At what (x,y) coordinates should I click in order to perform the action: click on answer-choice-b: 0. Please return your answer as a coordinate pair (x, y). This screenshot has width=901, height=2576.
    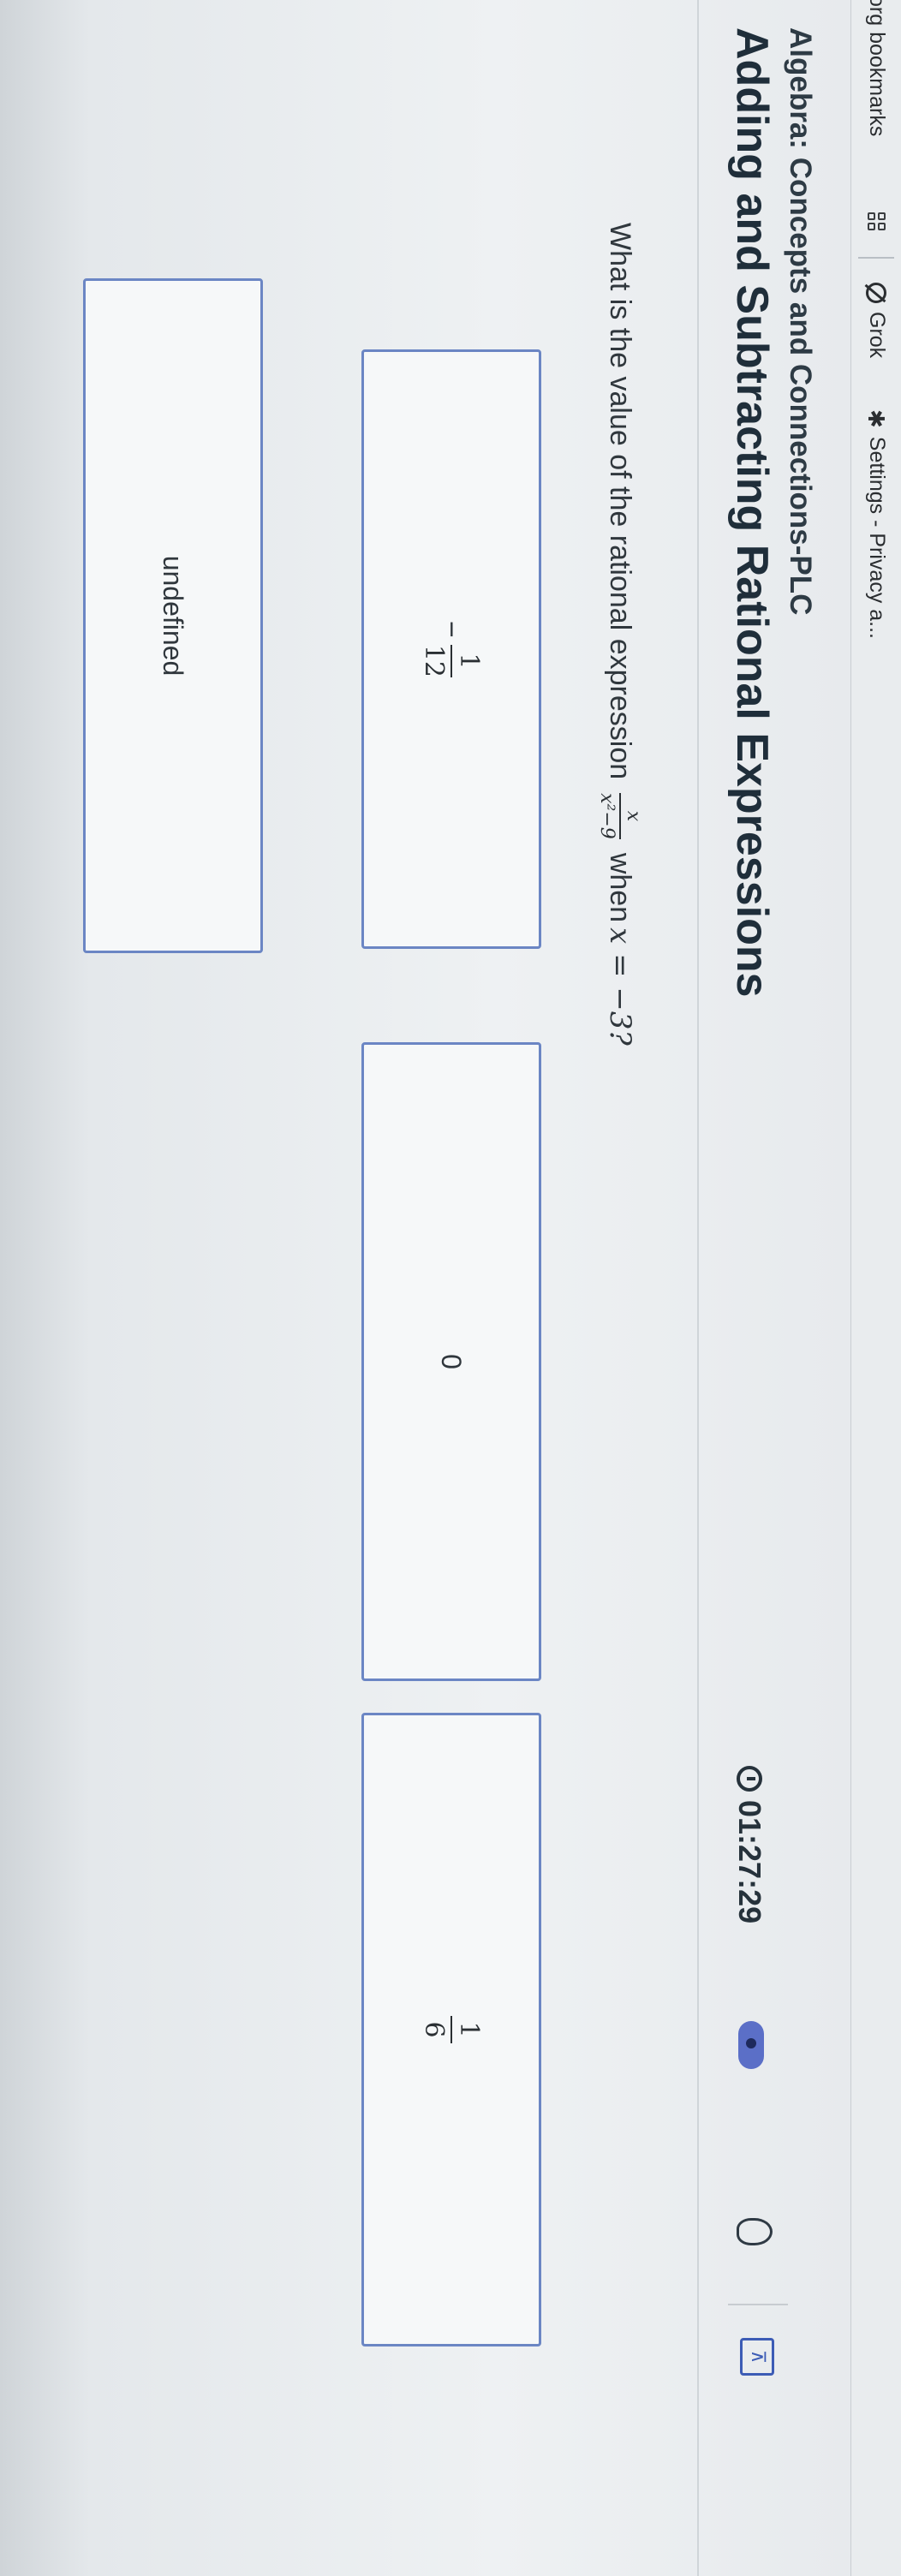
    Looking at the image, I should click on (451, 1361).